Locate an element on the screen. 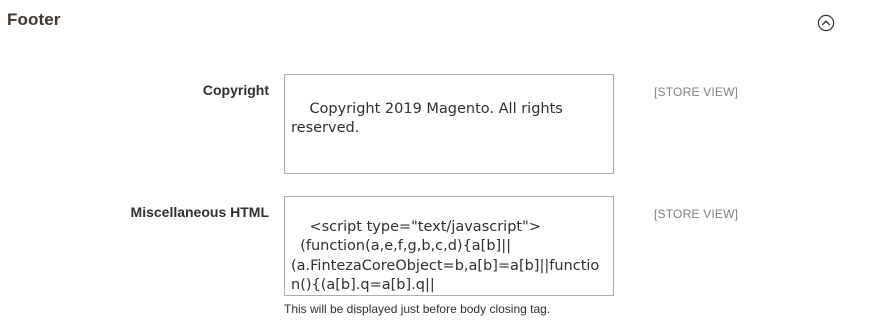 The width and height of the screenshot is (873, 336). footer-section-header: Footer is located at coordinates (436, 23).